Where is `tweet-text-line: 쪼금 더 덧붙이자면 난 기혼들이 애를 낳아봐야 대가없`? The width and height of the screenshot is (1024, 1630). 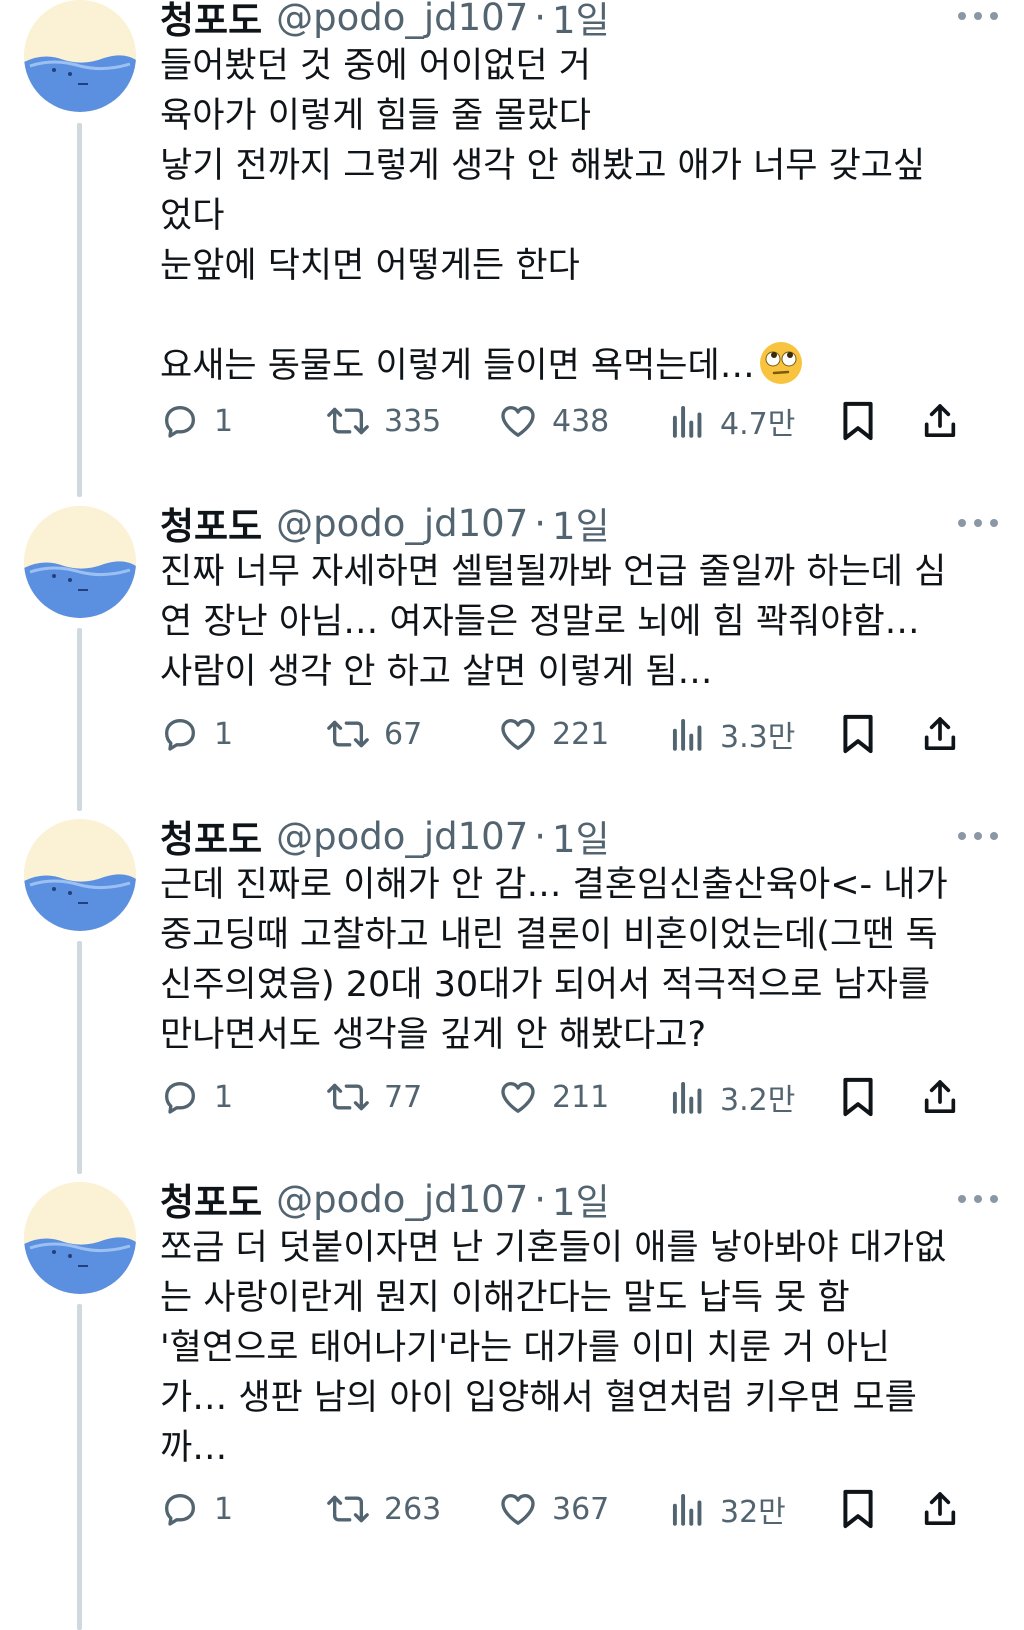 tweet-text-line: 쪼금 더 덧붙이자면 난 기혼들이 애를 낳아봐야 대가없 is located at coordinates (553, 1248).